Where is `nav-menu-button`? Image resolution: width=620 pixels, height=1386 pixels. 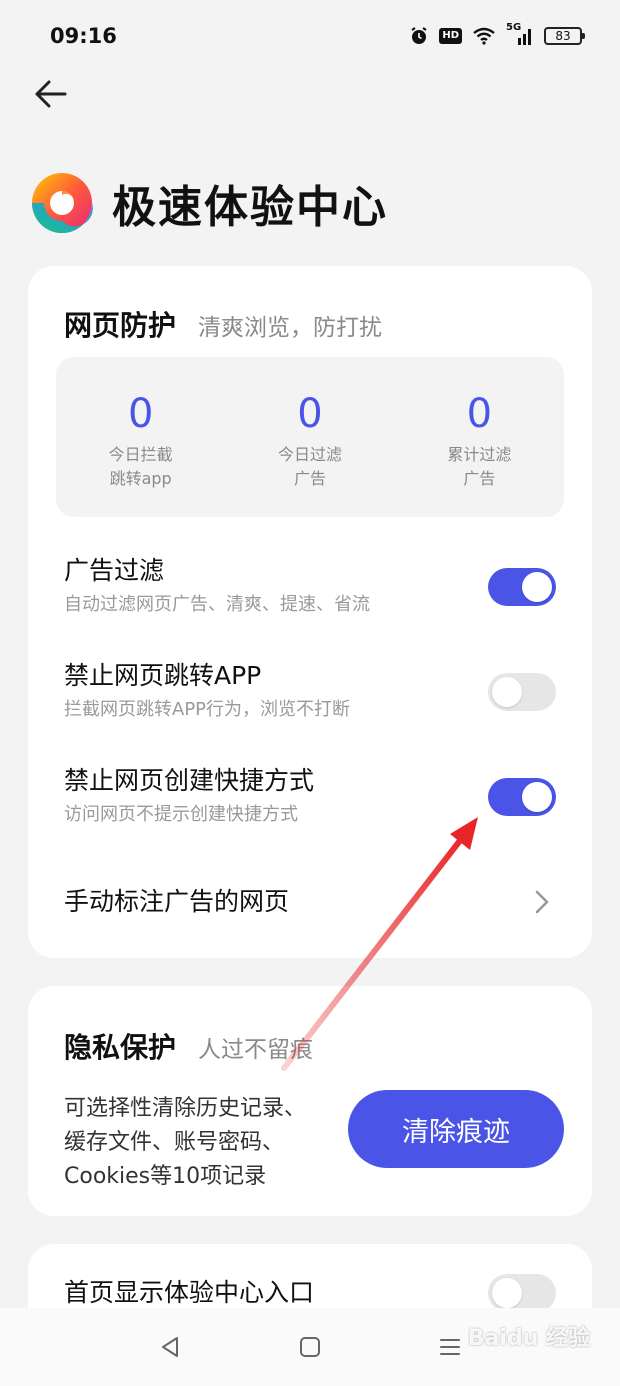
nav-menu-button is located at coordinates (450, 1347).